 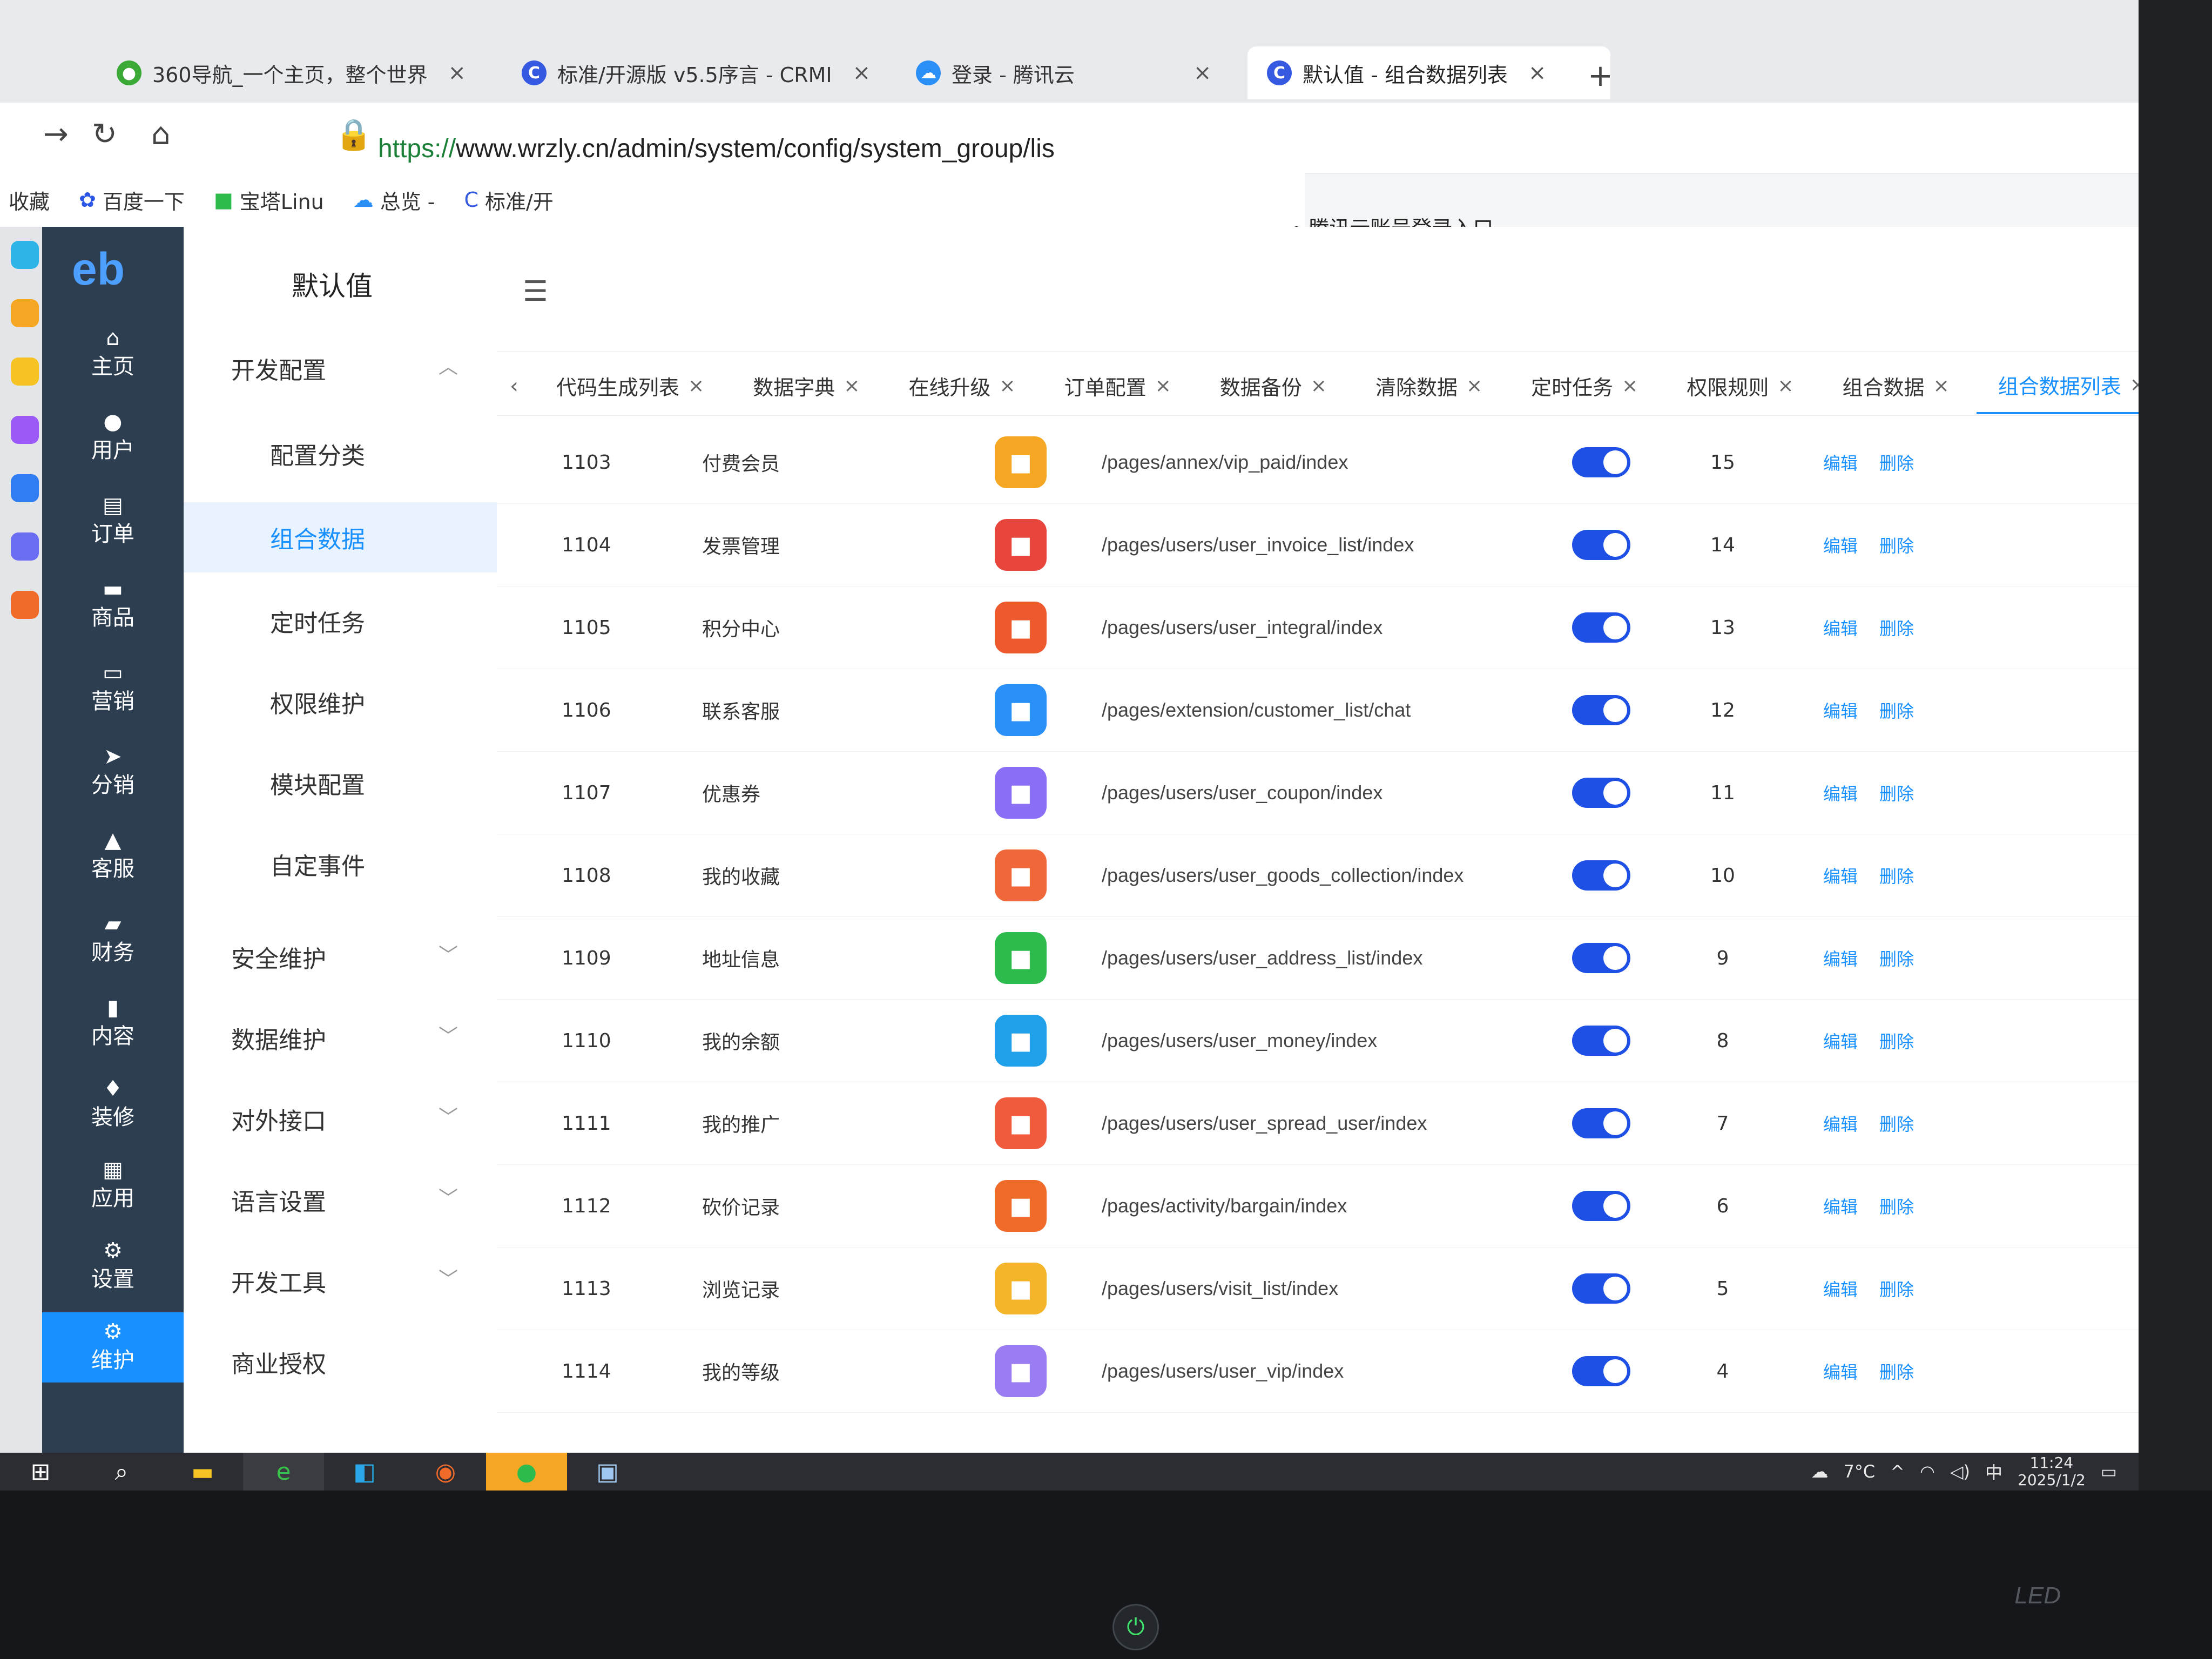 I want to click on volume-icon: ◁), so click(x=1960, y=1471).